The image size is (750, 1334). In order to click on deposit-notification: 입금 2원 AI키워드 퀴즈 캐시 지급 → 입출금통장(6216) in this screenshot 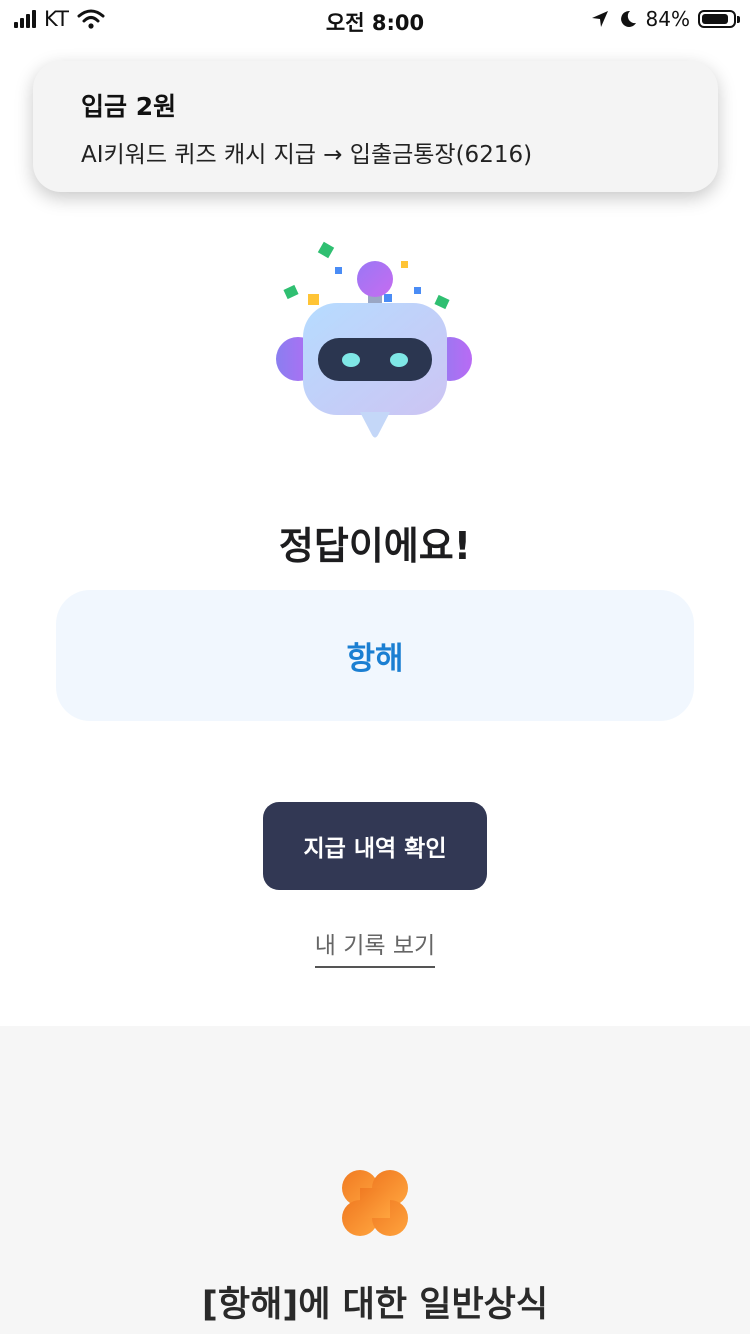, I will do `click(375, 126)`.